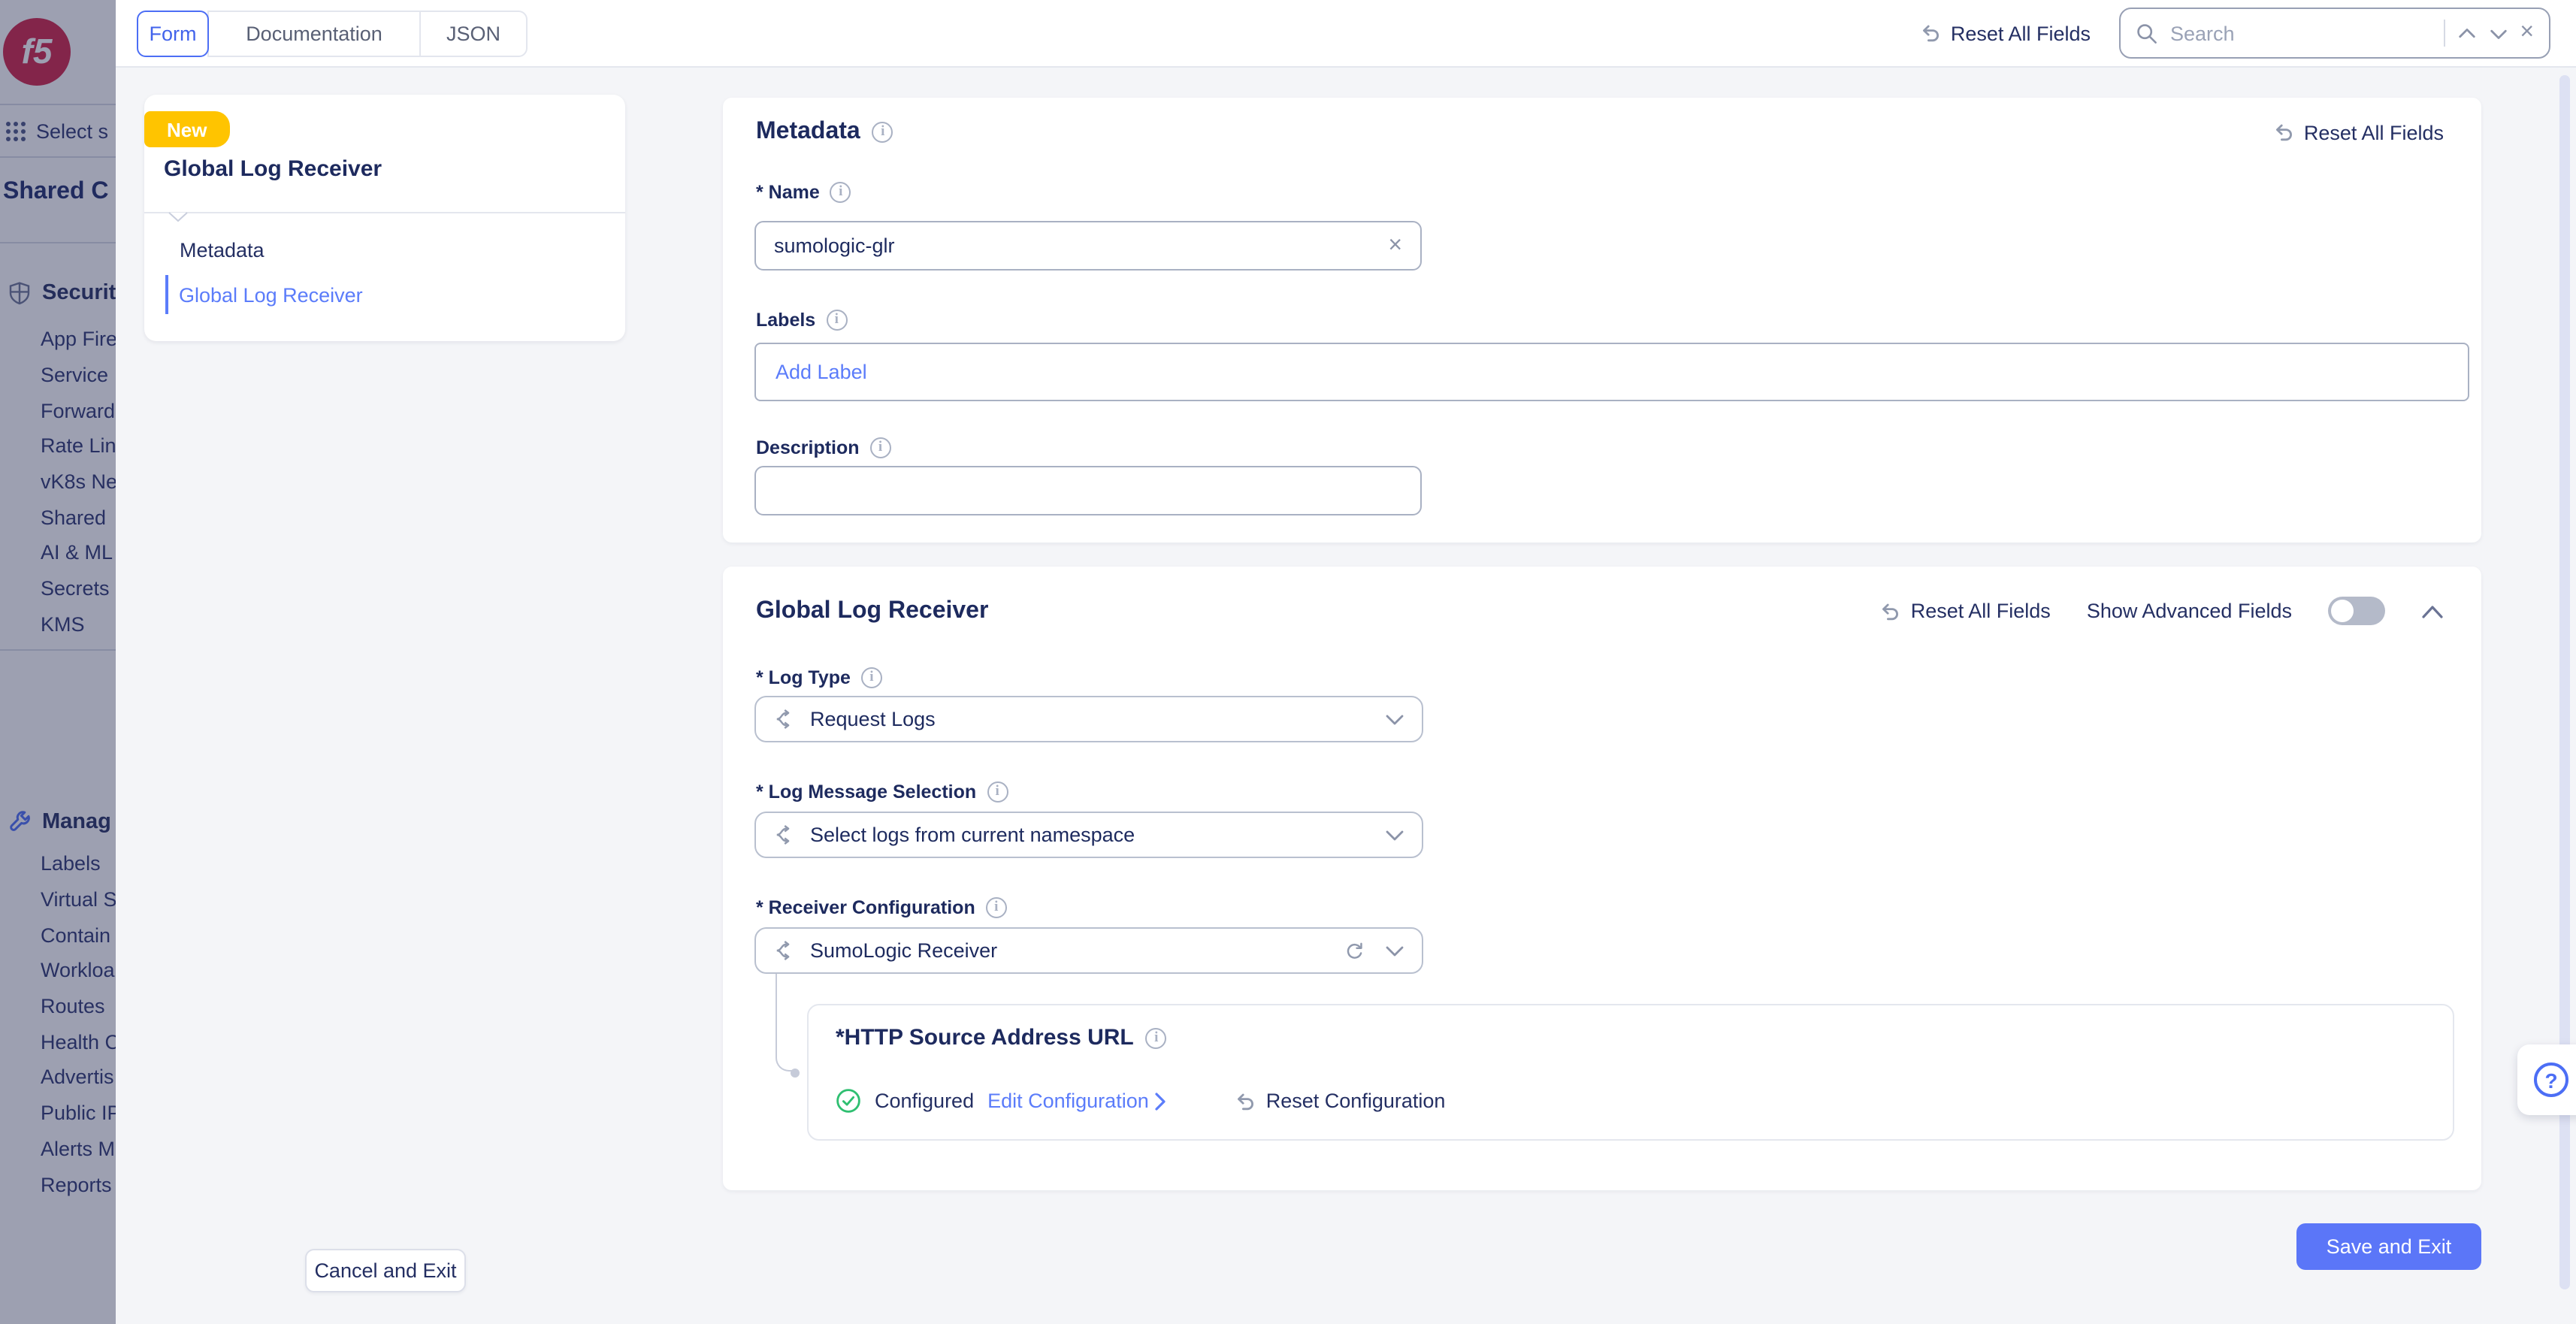 Image resolution: width=2576 pixels, height=1324 pixels. I want to click on glr-reset-all-fields-button: Reset All Fields, so click(1965, 611).